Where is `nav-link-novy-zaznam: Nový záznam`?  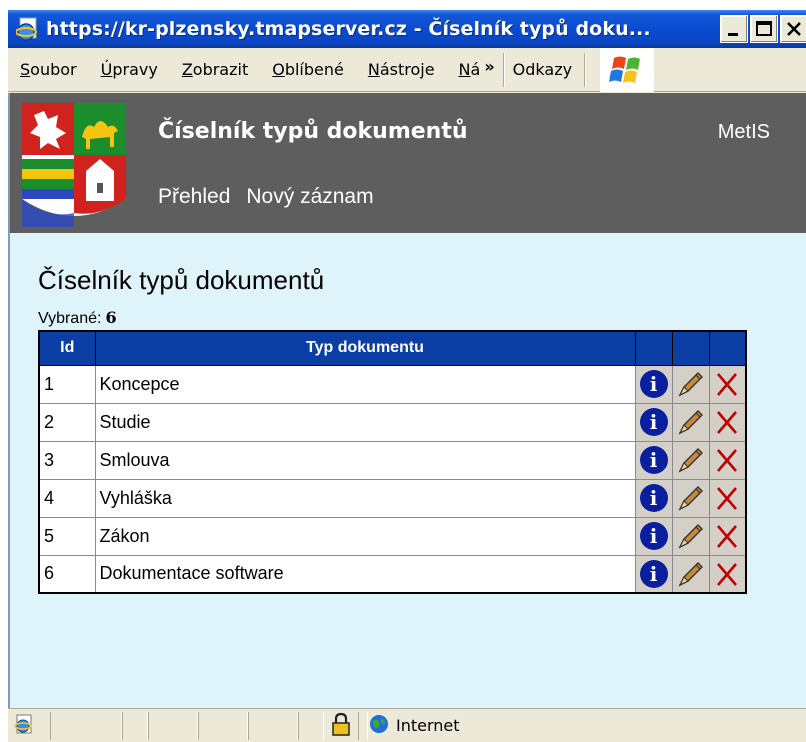
nav-link-novy-zaznam: Nový záznam is located at coordinates (309, 197).